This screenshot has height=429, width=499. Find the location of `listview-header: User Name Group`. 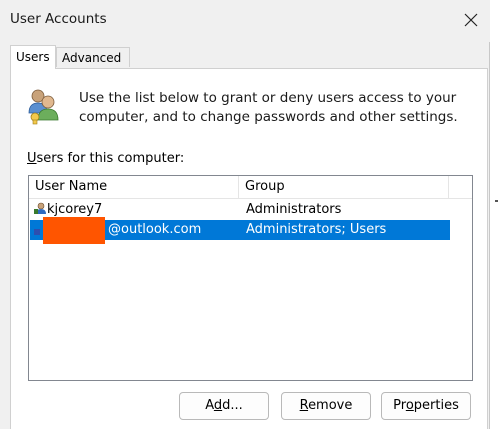

listview-header: User Name Group is located at coordinates (250, 187).